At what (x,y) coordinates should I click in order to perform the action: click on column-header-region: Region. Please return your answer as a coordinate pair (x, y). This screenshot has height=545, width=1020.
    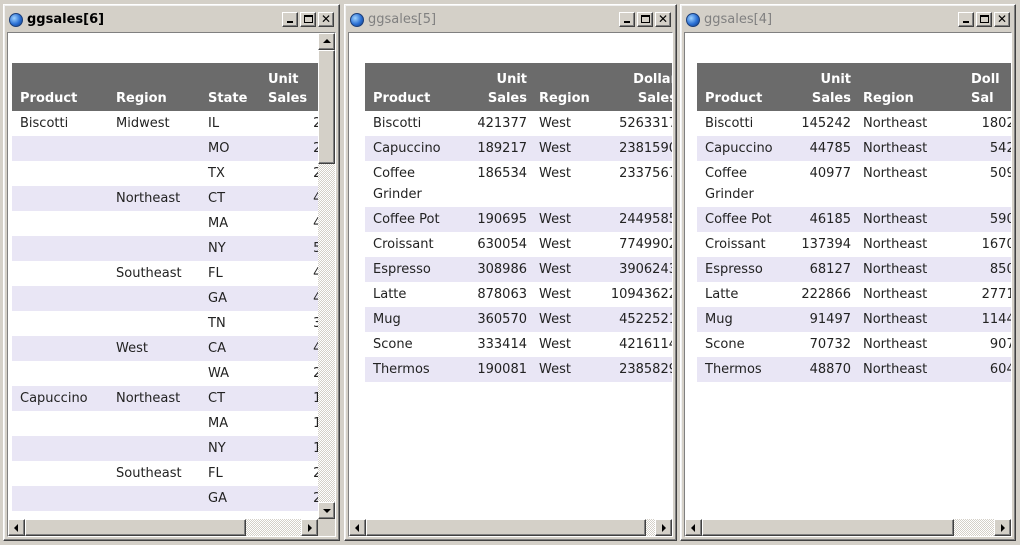
    Looking at the image, I should click on (566, 87).